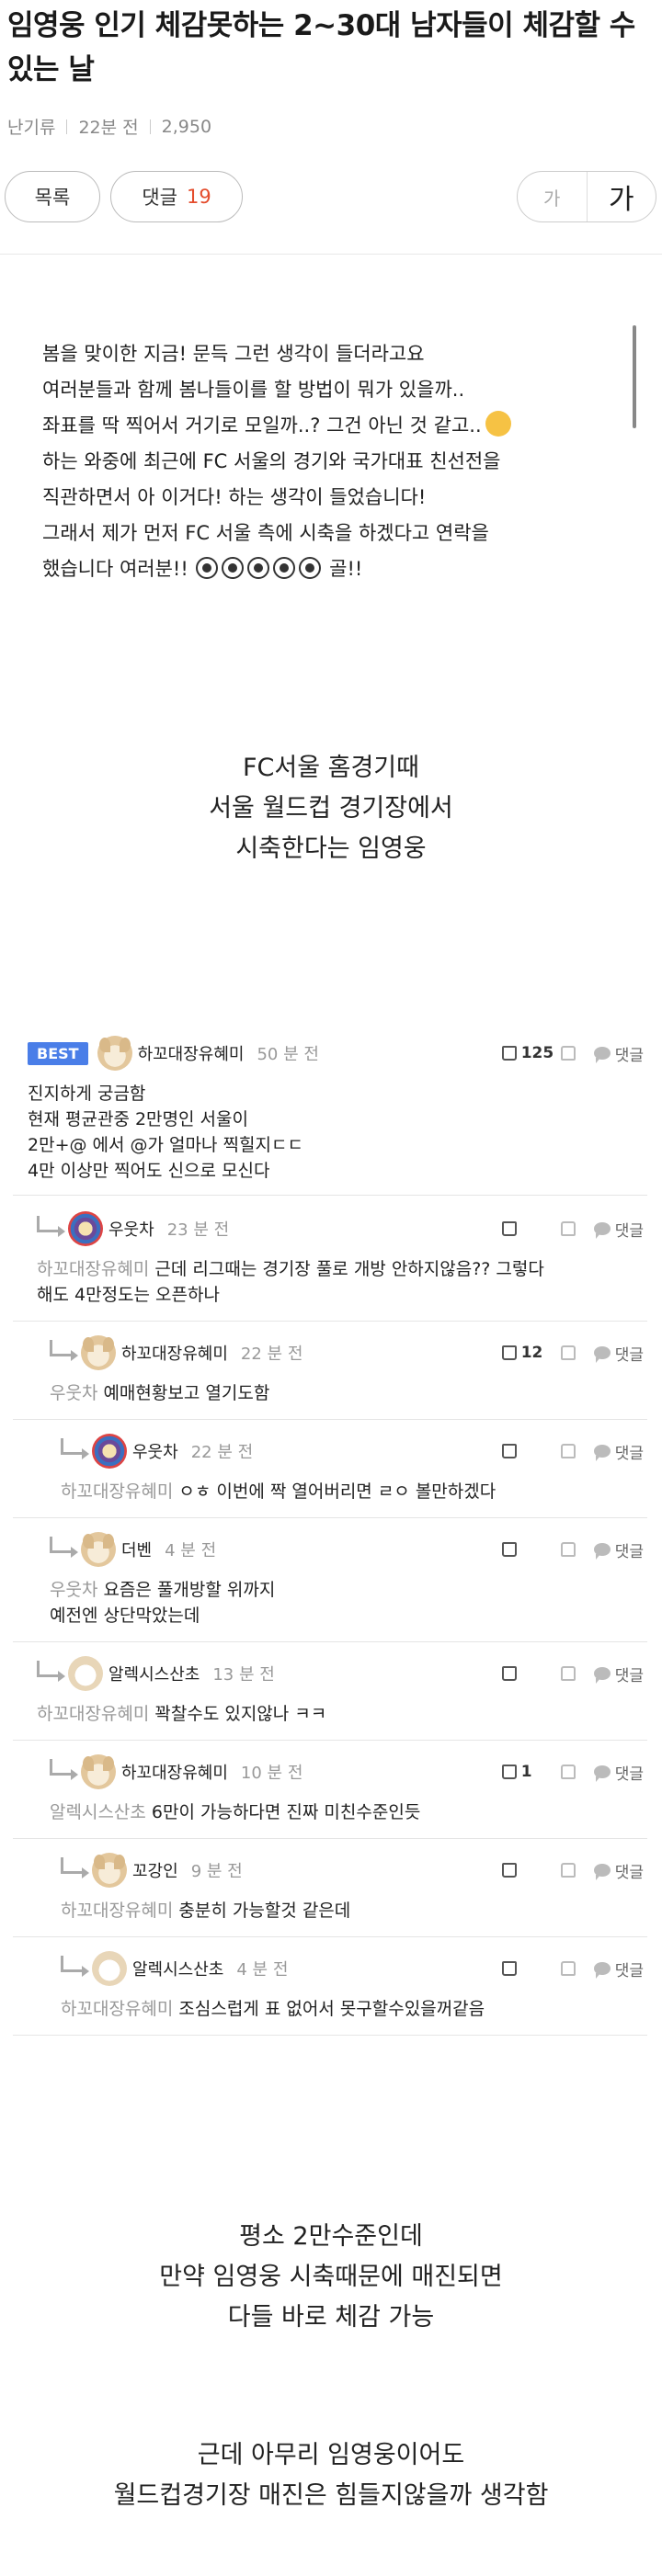  What do you see at coordinates (58, 1053) in the screenshot?
I see `best-badge: BEST` at bounding box center [58, 1053].